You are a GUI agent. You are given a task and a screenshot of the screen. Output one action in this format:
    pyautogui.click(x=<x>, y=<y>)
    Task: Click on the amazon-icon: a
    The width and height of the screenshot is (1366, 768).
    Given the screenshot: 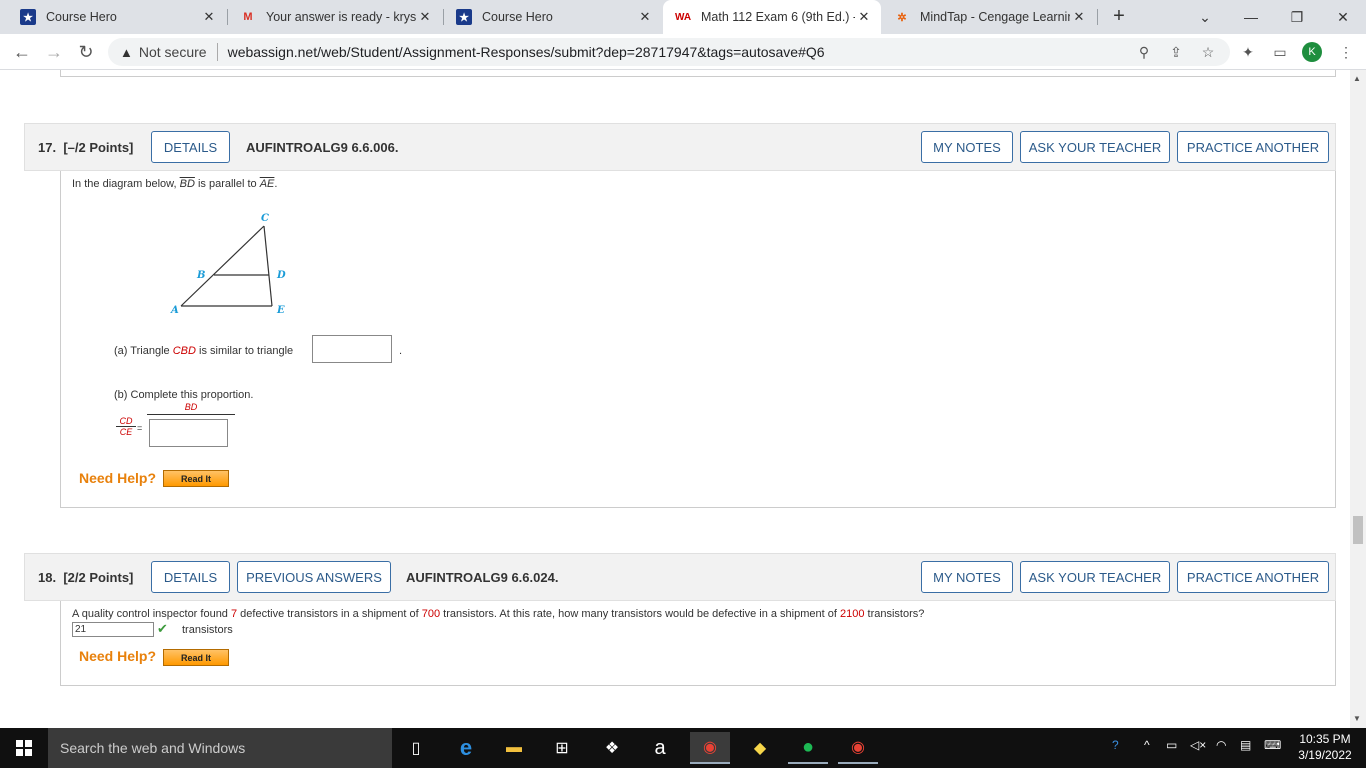 What is the action you would take?
    pyautogui.click(x=660, y=748)
    